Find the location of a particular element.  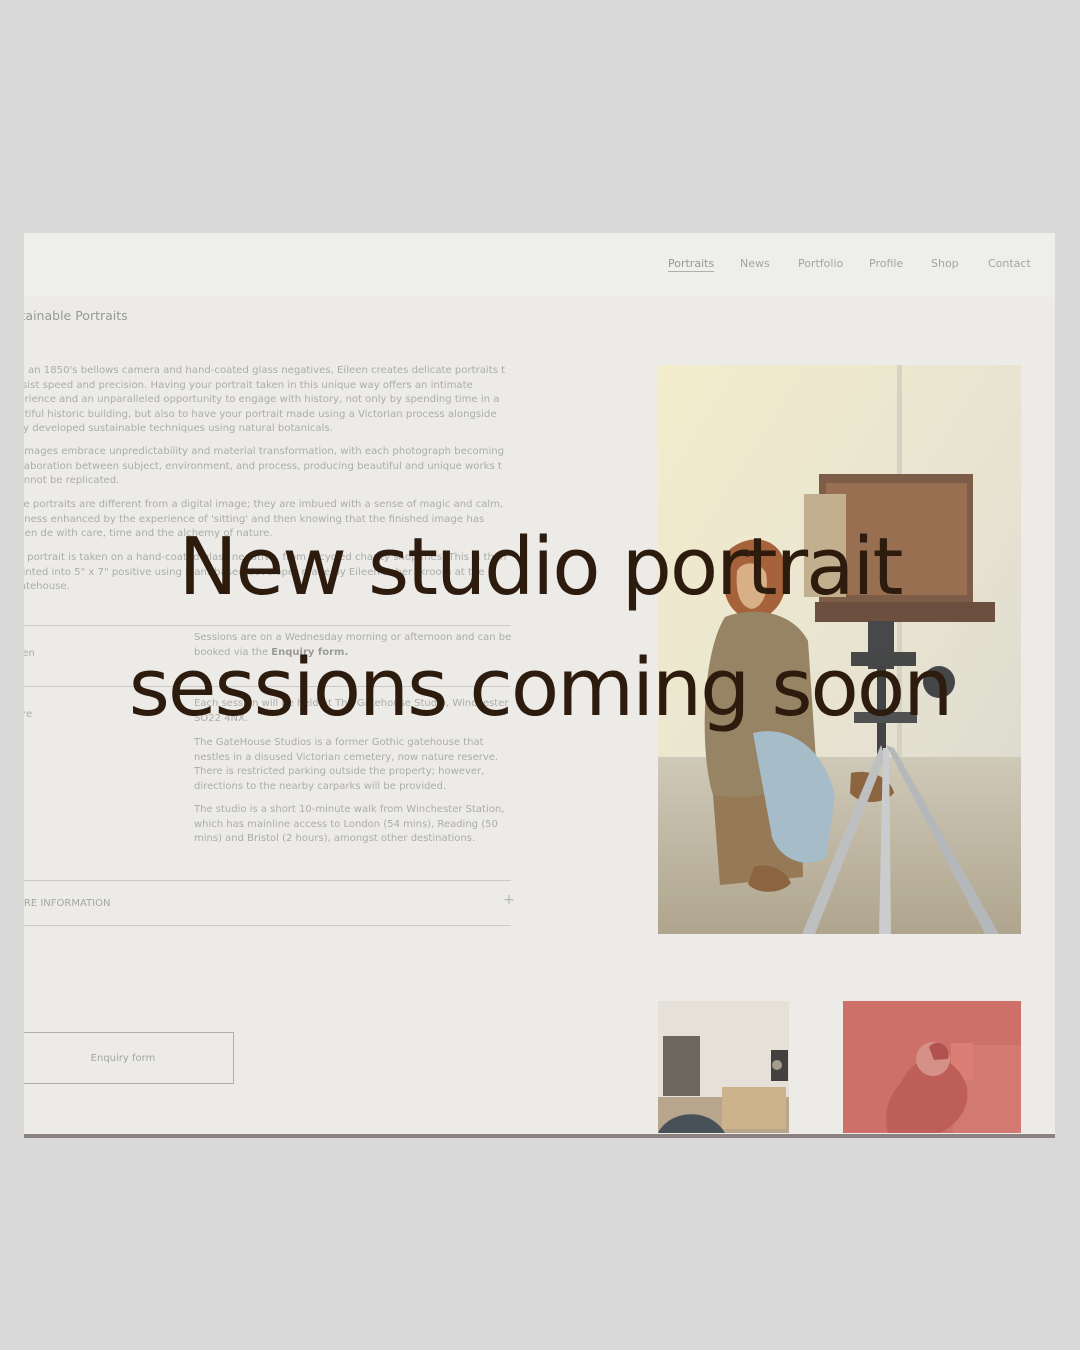

page-heading: stainable Portraits is located at coordinates (76, 315).